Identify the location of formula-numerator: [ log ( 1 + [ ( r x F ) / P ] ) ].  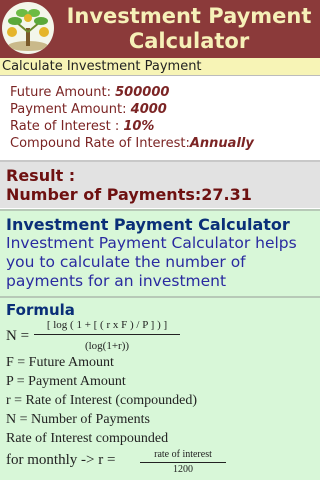
(107, 326).